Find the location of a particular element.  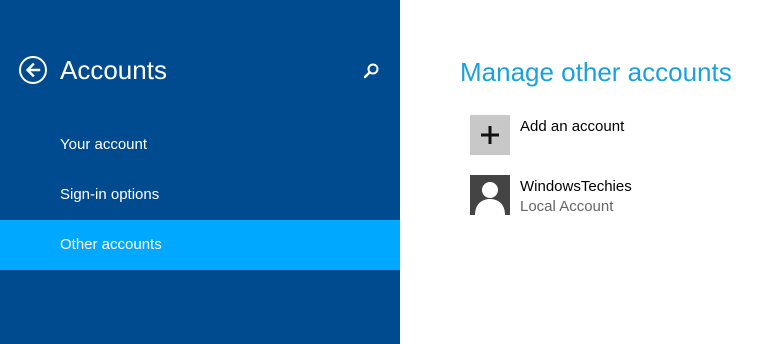

back-button is located at coordinates (33, 70).